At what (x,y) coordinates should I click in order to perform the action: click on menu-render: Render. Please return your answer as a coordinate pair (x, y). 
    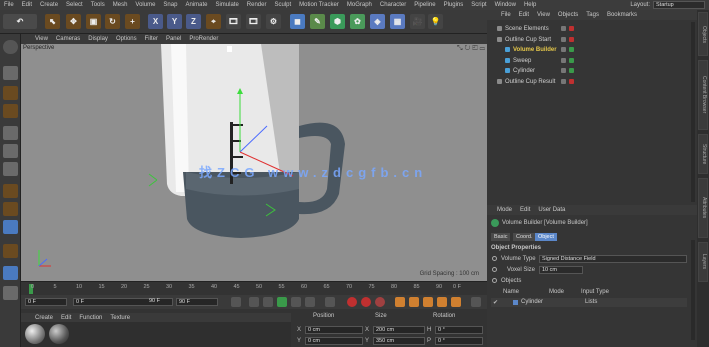
    Looking at the image, I should click on (257, 5).